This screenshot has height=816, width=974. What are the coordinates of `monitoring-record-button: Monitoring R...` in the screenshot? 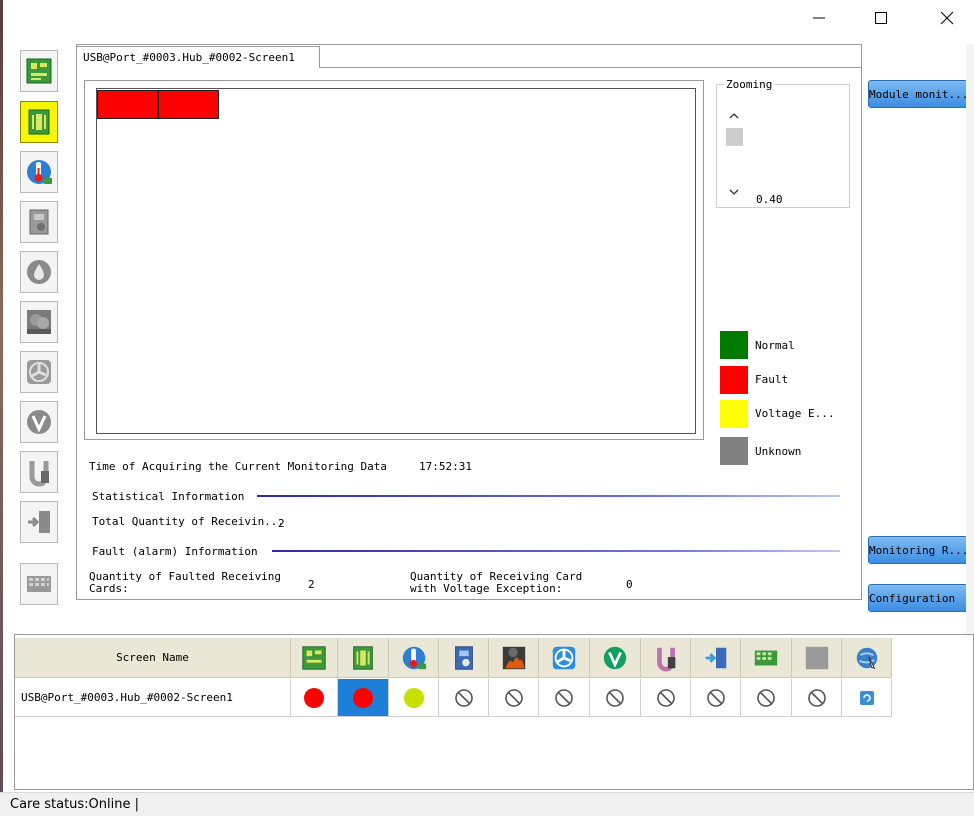 It's located at (920, 550).